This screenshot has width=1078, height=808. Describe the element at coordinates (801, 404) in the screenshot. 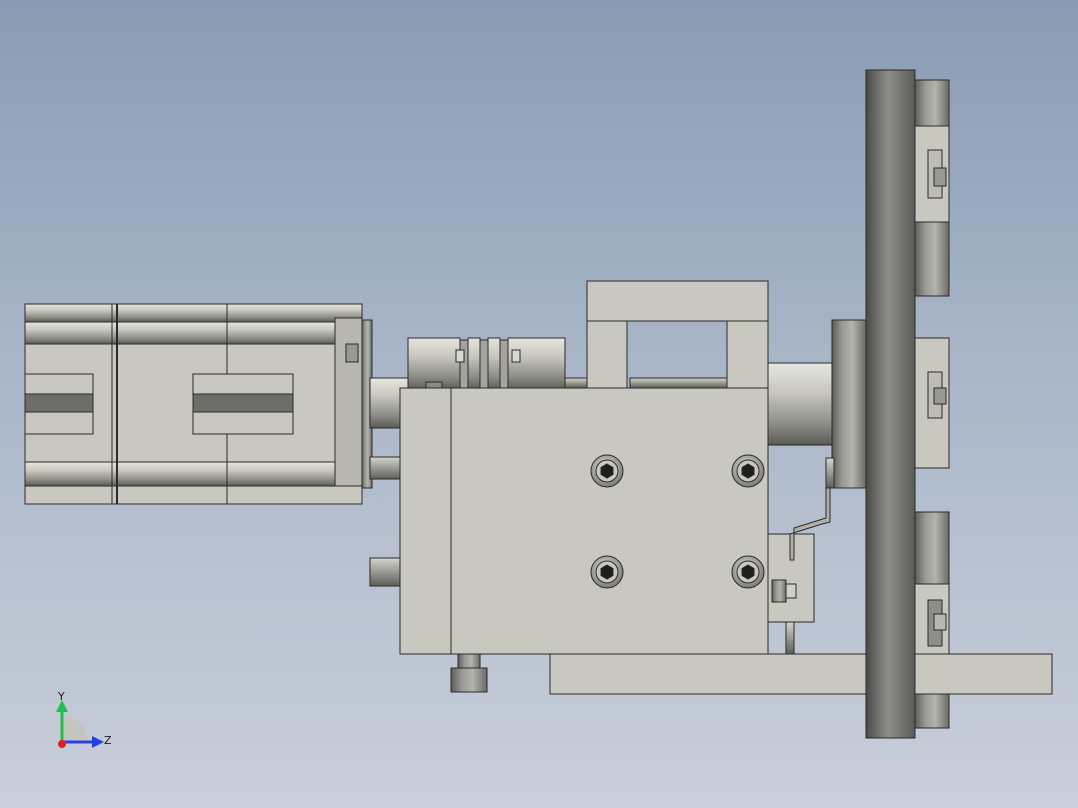

I see `output-shaft` at that location.